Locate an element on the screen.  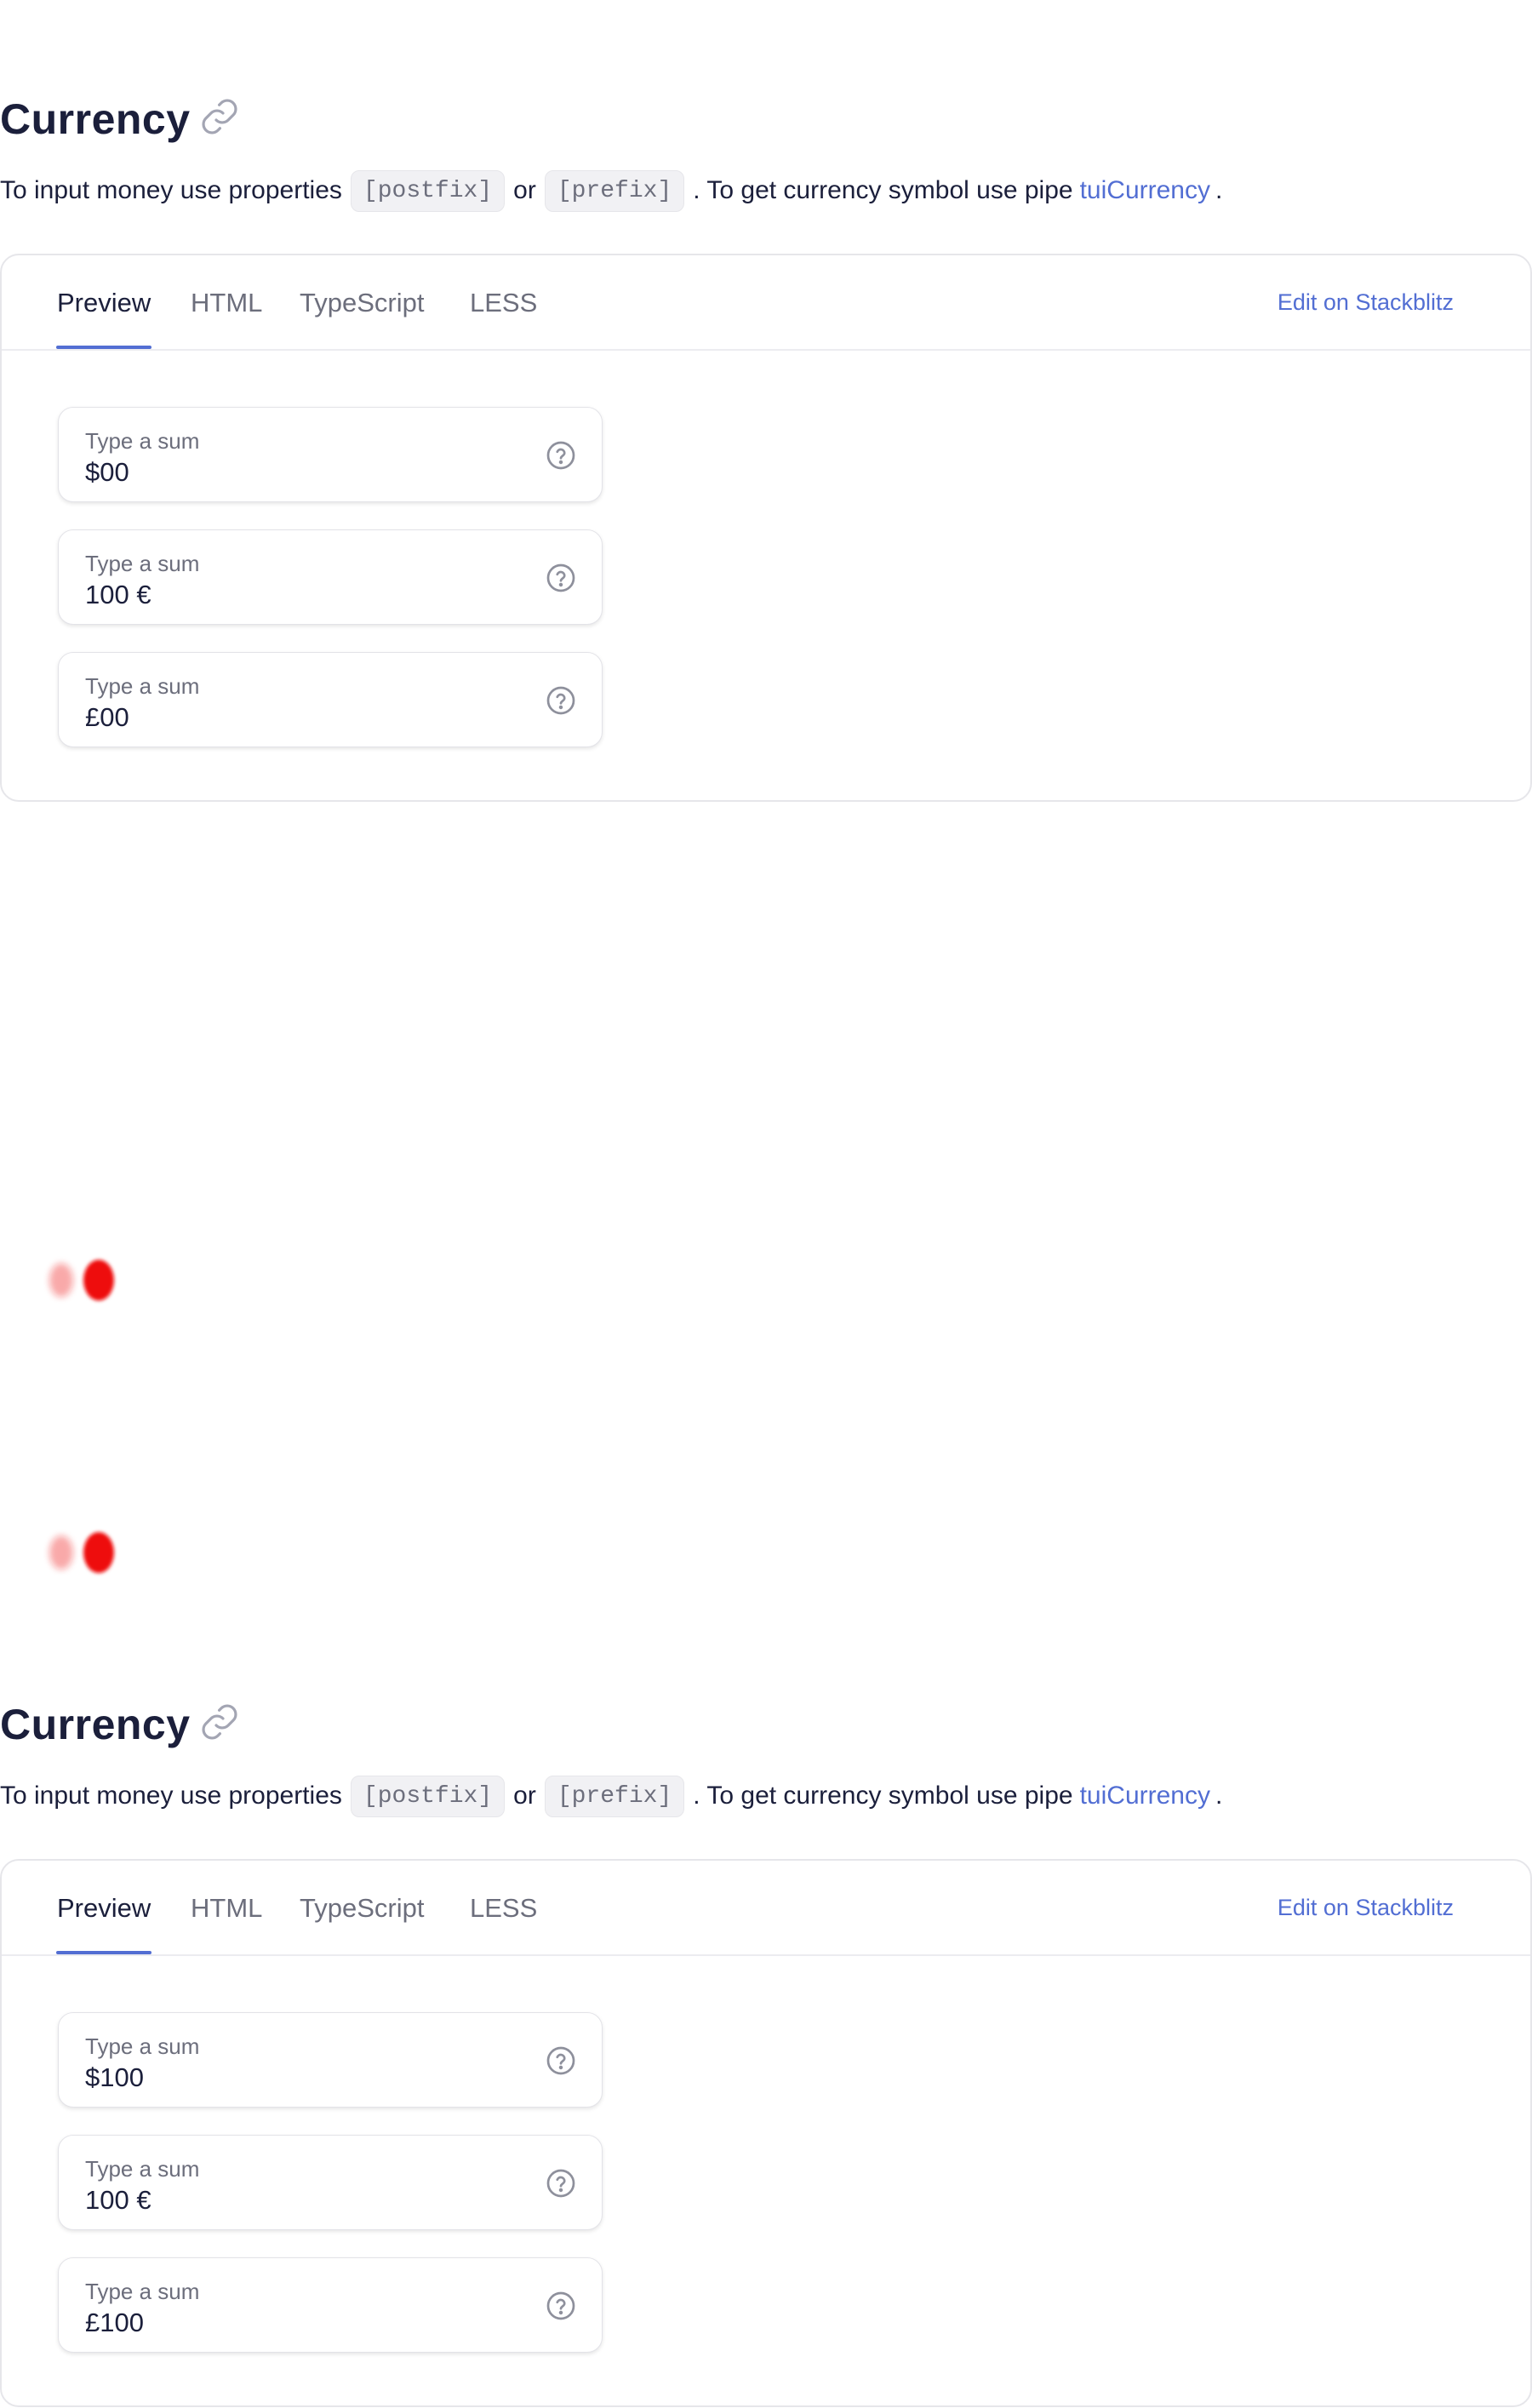
sum-input-pound: Type a sum £100 is located at coordinates (331, 2305).